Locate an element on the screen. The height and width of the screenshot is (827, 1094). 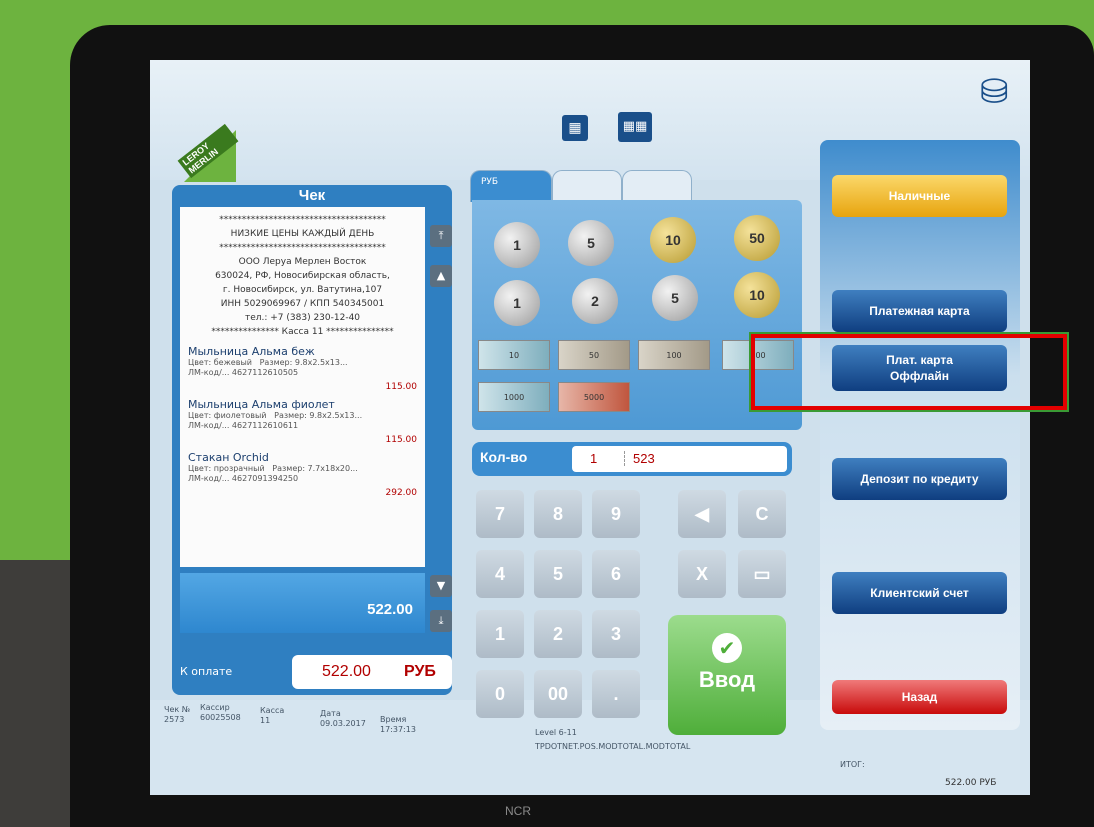
cashier-label: Кассир is located at coordinates (215, 707).